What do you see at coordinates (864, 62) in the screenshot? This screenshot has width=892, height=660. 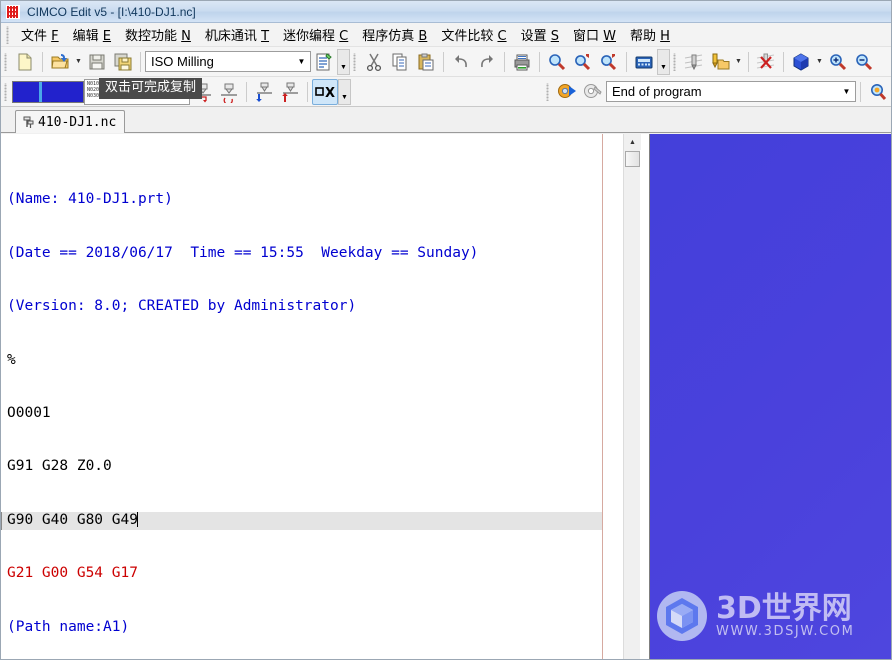 I see `zoom-out-icon` at bounding box center [864, 62].